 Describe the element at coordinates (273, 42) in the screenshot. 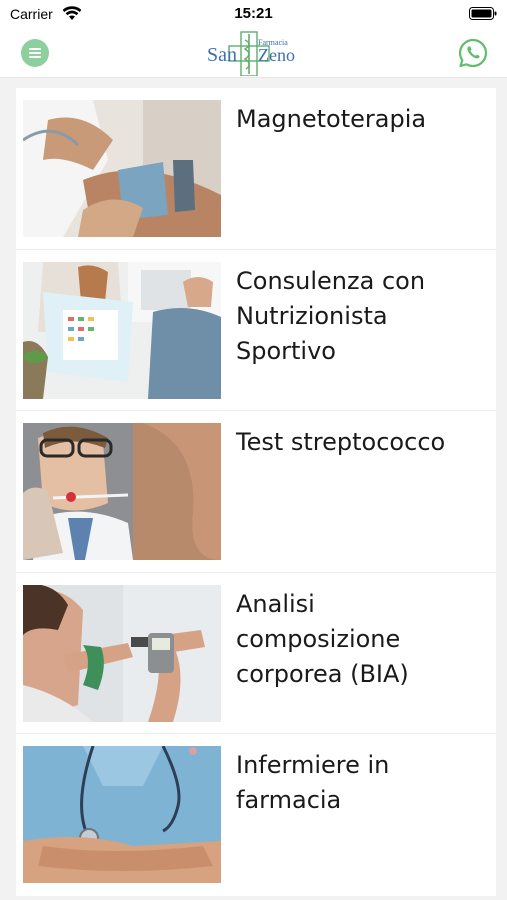

I see `logo-small-text: Farmacia` at that location.